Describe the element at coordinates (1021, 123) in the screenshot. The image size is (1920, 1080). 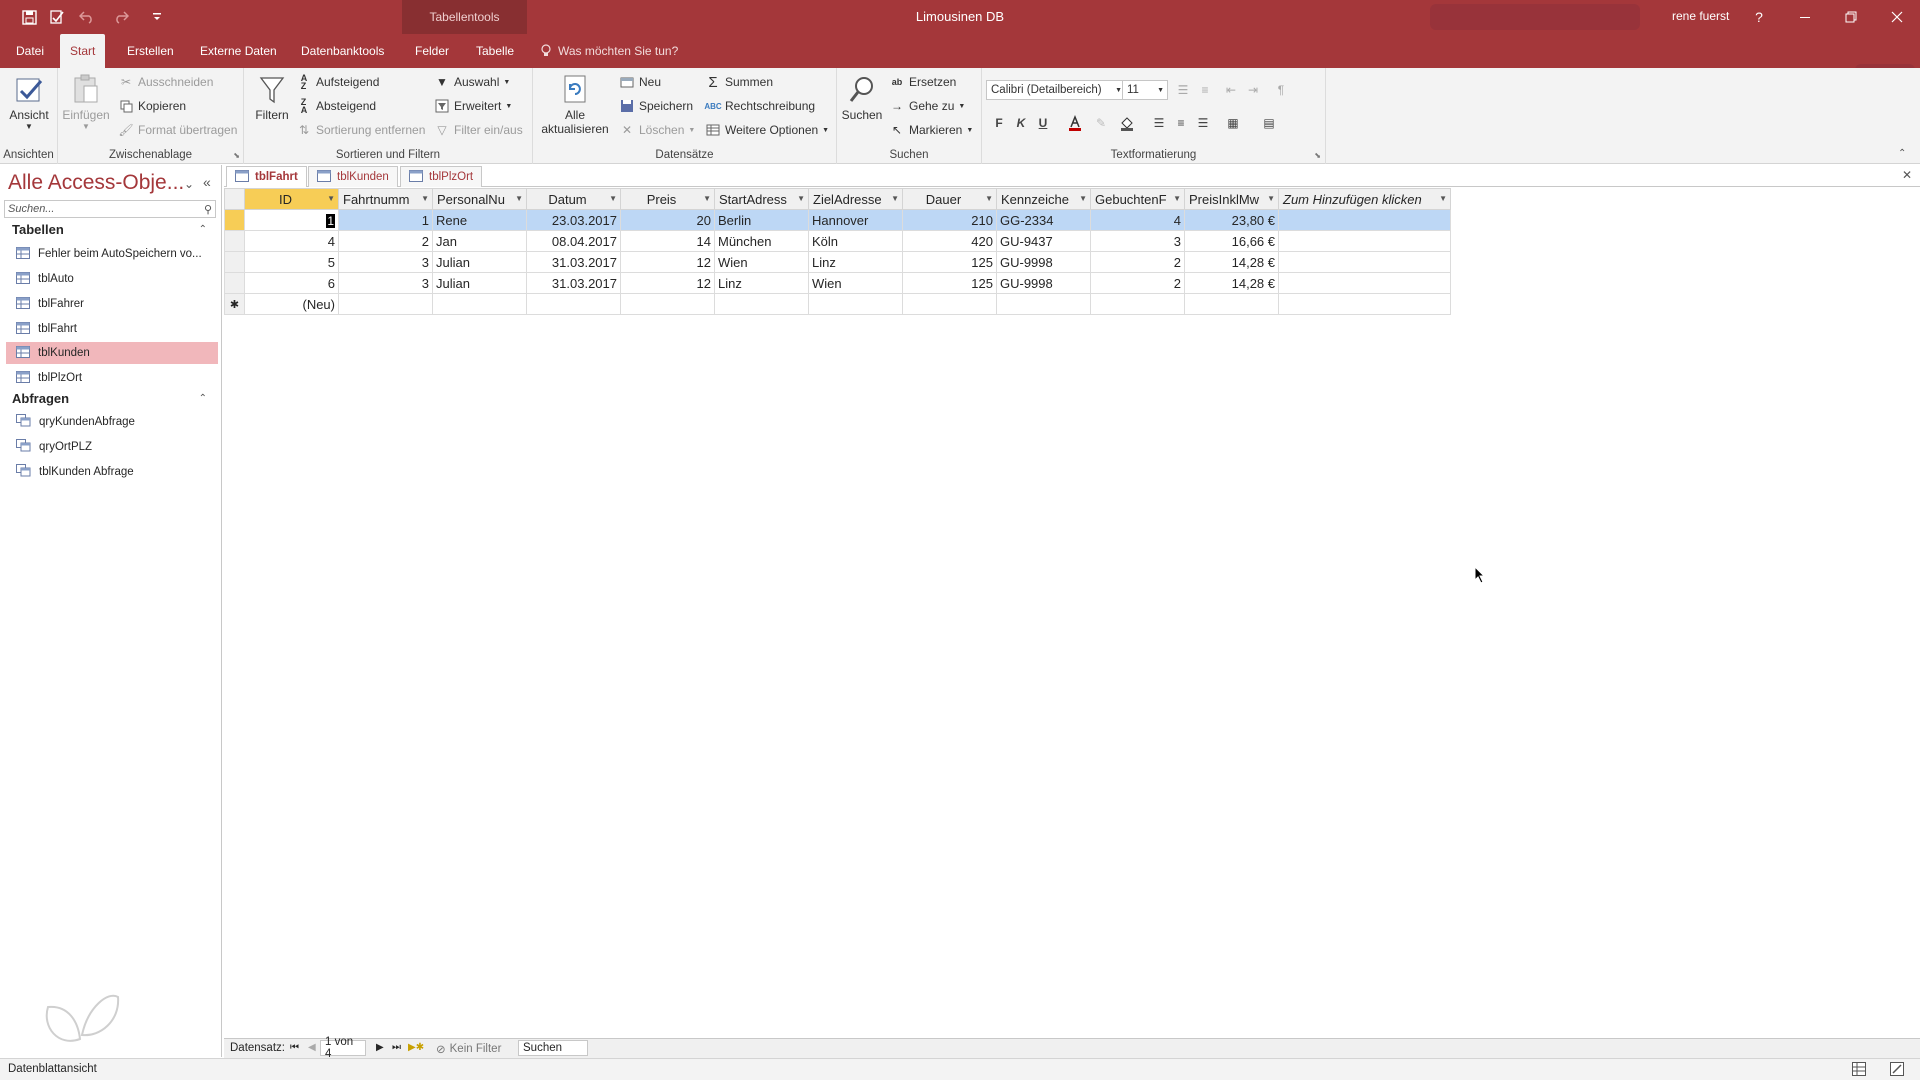
I see `italic-button: K` at that location.